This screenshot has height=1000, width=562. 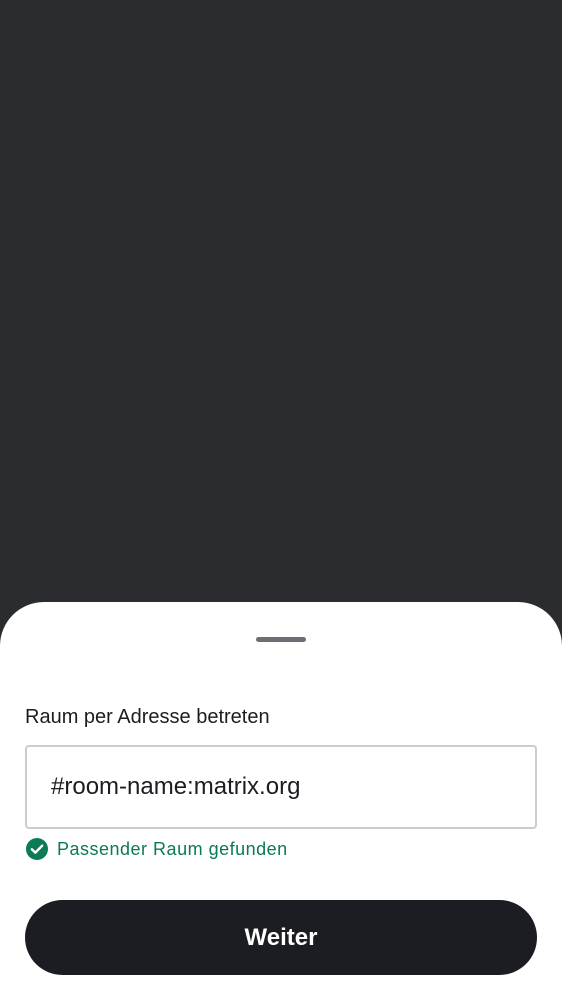 I want to click on status-message: Passender Raum gefunden, so click(x=172, y=848).